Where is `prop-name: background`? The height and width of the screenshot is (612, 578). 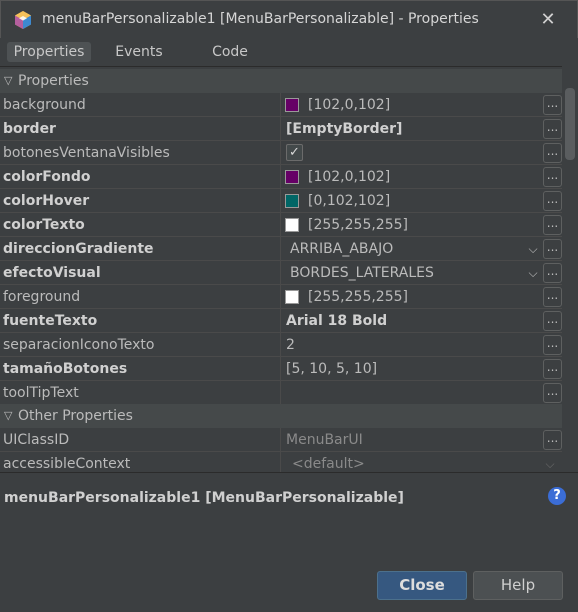 prop-name: background is located at coordinates (44, 105).